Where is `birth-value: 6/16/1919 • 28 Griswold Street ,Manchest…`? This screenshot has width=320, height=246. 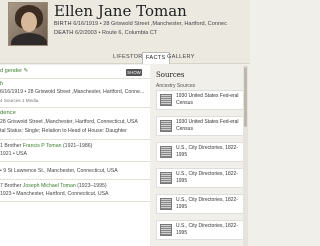 birth-value: 6/16/1919 • 28 Griswold Street ,Manchest… is located at coordinates (150, 24).